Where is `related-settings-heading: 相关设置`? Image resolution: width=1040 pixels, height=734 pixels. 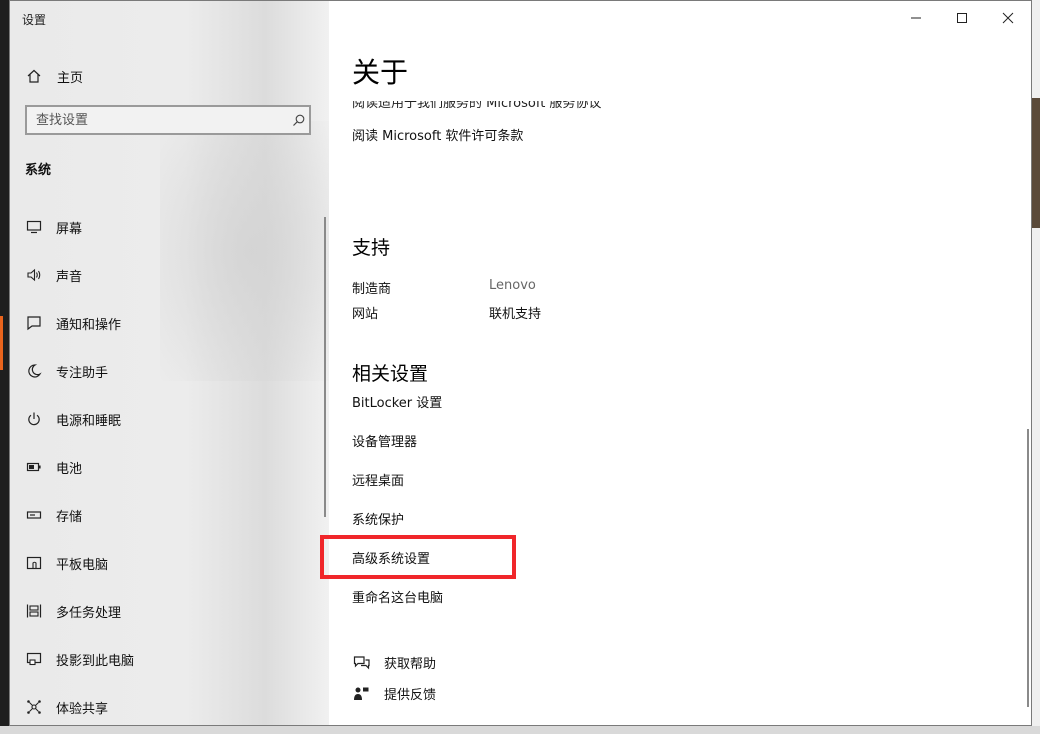
related-settings-heading: 相关设置 is located at coordinates (390, 374).